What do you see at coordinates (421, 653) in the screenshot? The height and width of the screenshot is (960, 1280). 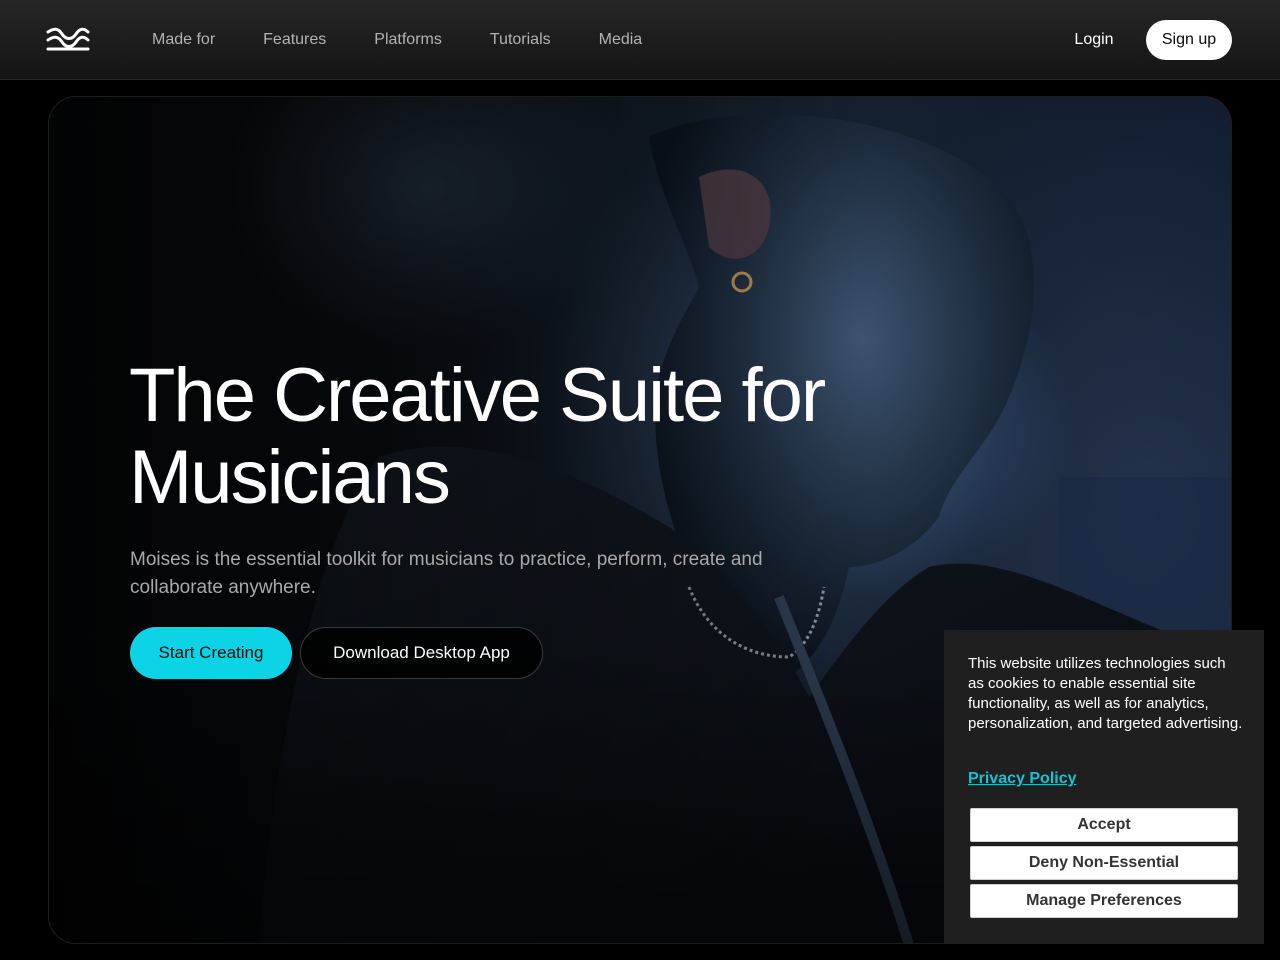 I see `download-desktop-app-button: Download Desktop App` at bounding box center [421, 653].